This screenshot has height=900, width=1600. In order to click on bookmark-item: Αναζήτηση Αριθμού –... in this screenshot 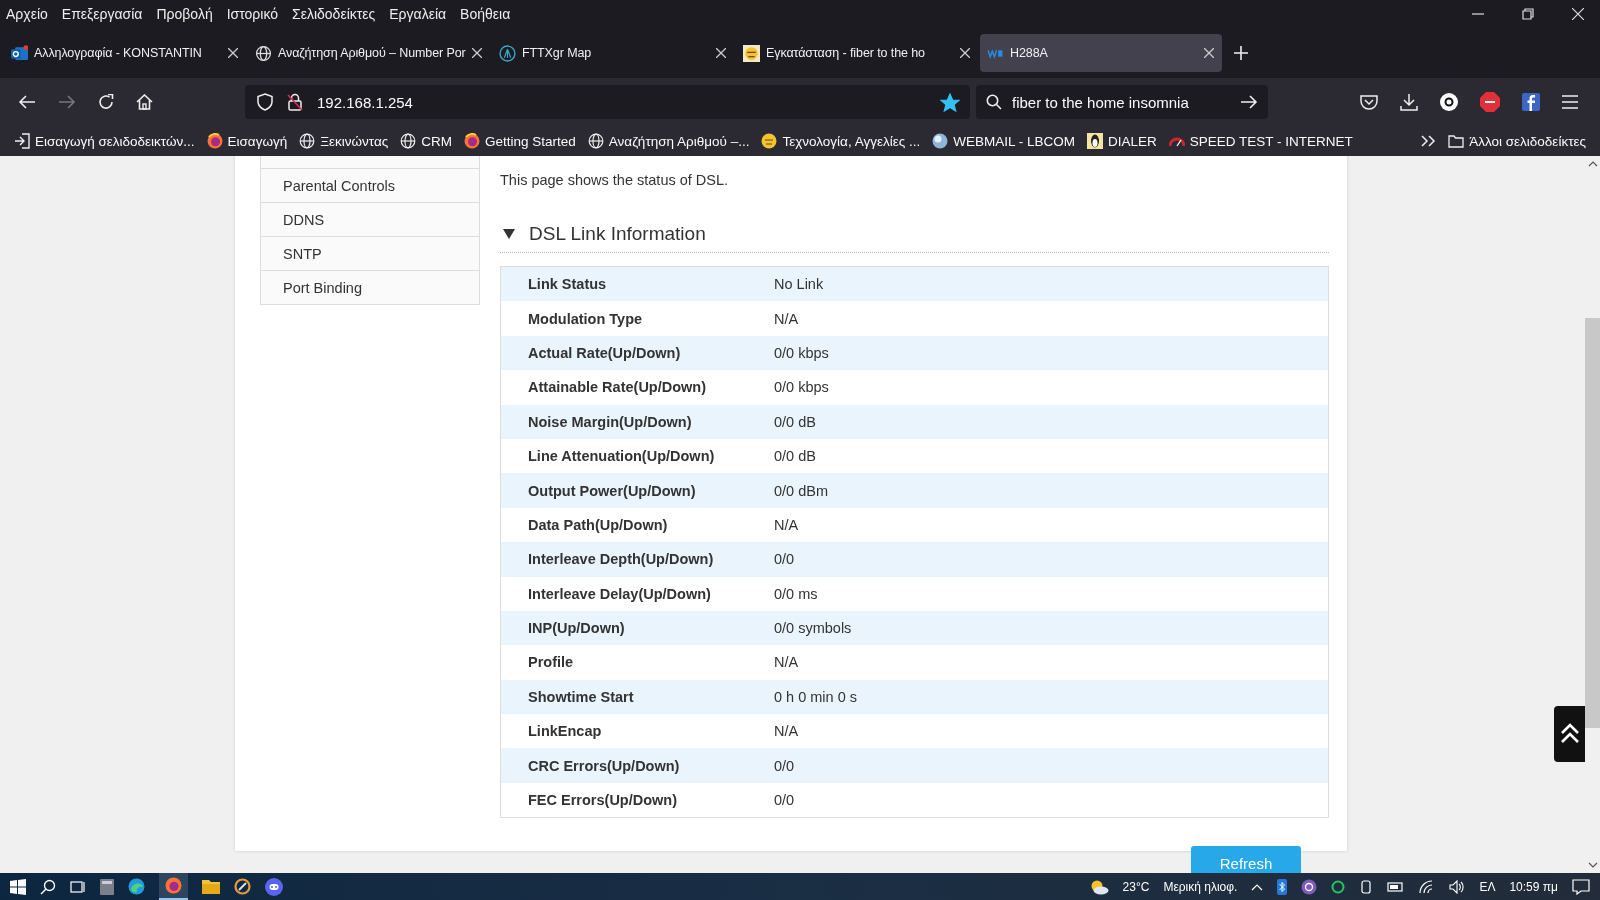, I will do `click(668, 141)`.